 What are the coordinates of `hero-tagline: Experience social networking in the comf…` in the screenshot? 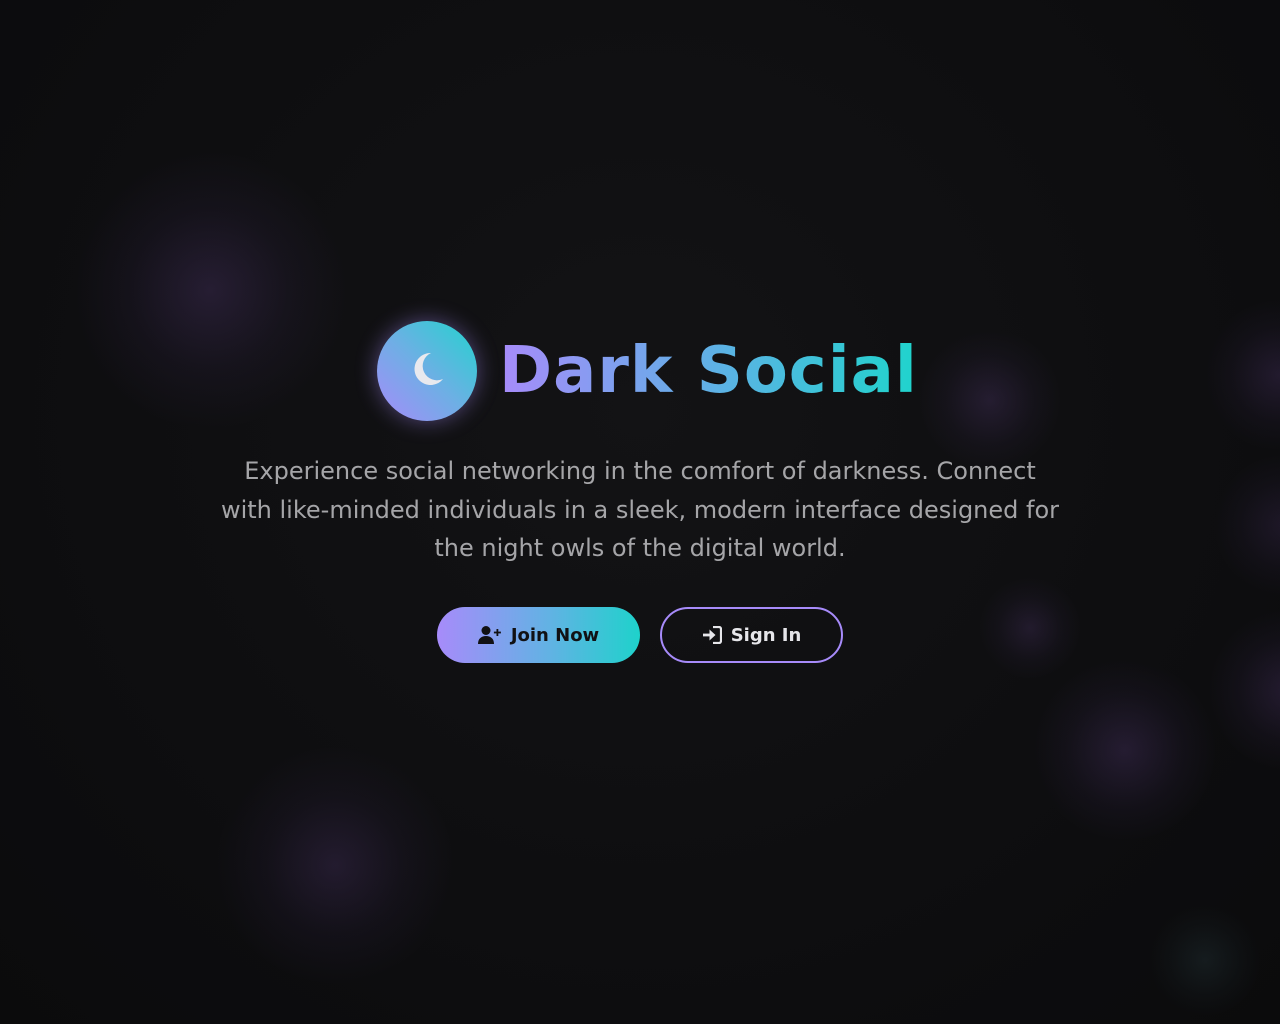 It's located at (640, 509).